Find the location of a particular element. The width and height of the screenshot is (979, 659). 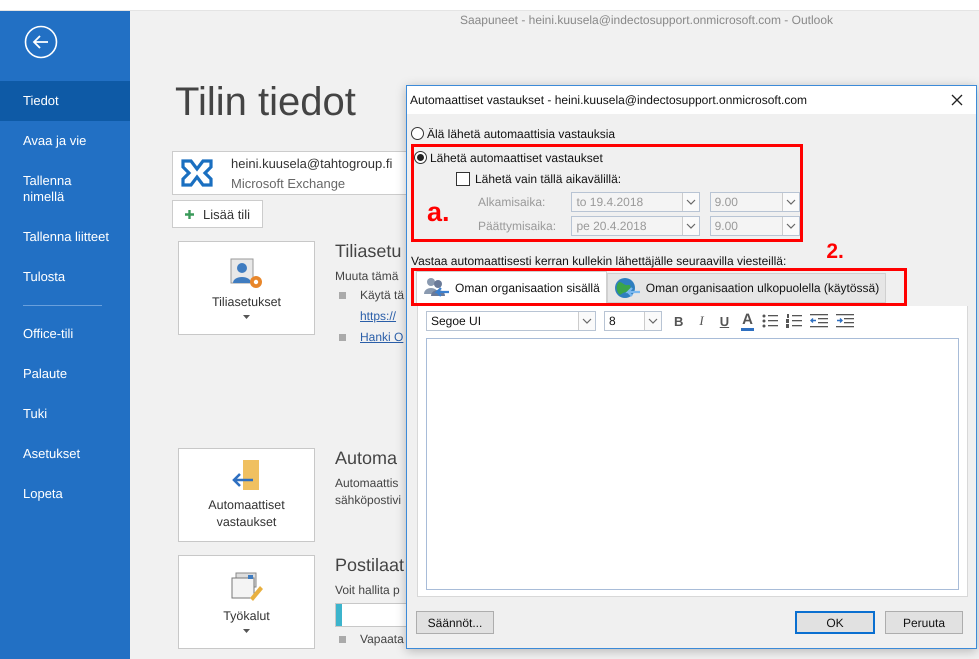

tab: Oman organisaation sisällä is located at coordinates (511, 287).